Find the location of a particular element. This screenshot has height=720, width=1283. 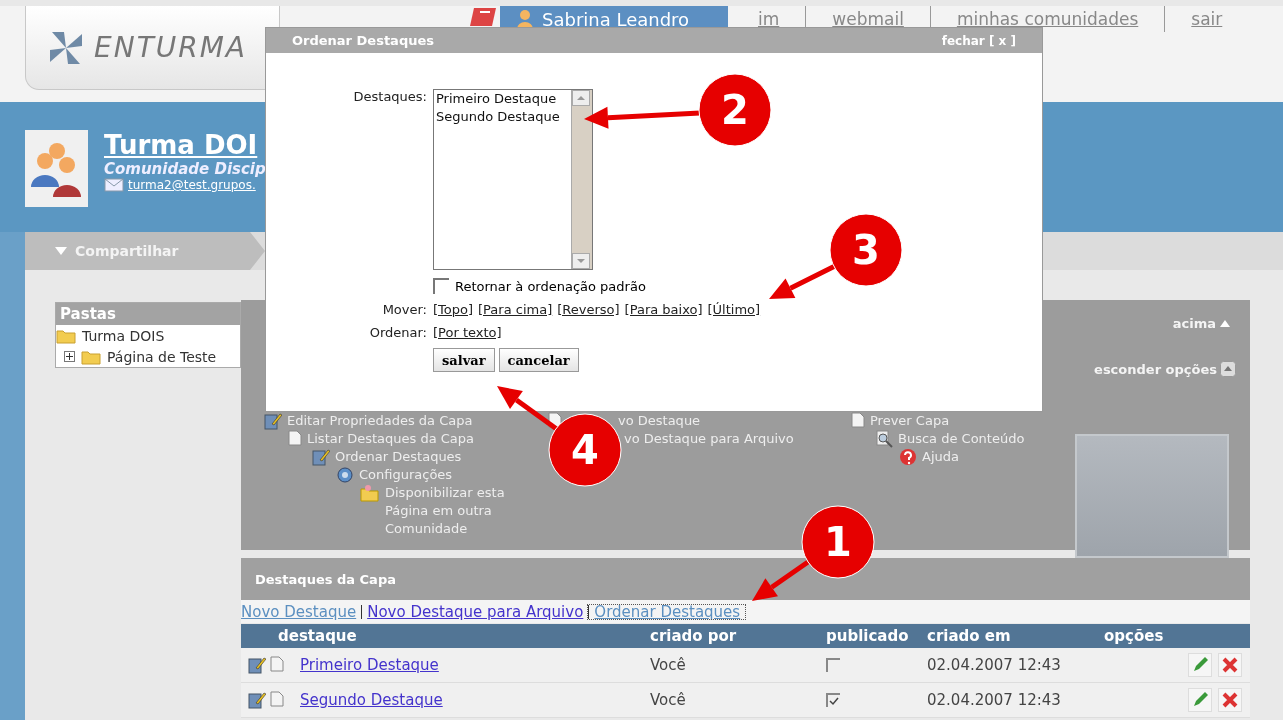

menu-link: Ordenar Destaques is located at coordinates (398, 457).